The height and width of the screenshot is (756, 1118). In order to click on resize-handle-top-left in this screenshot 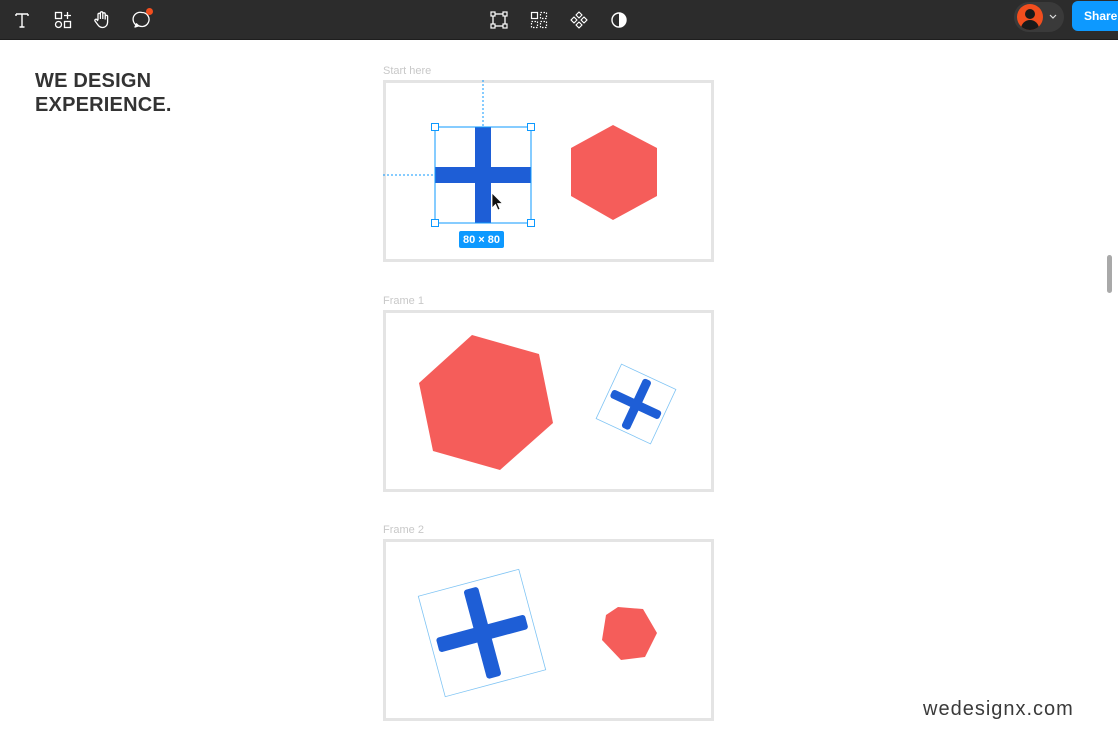, I will do `click(435, 127)`.